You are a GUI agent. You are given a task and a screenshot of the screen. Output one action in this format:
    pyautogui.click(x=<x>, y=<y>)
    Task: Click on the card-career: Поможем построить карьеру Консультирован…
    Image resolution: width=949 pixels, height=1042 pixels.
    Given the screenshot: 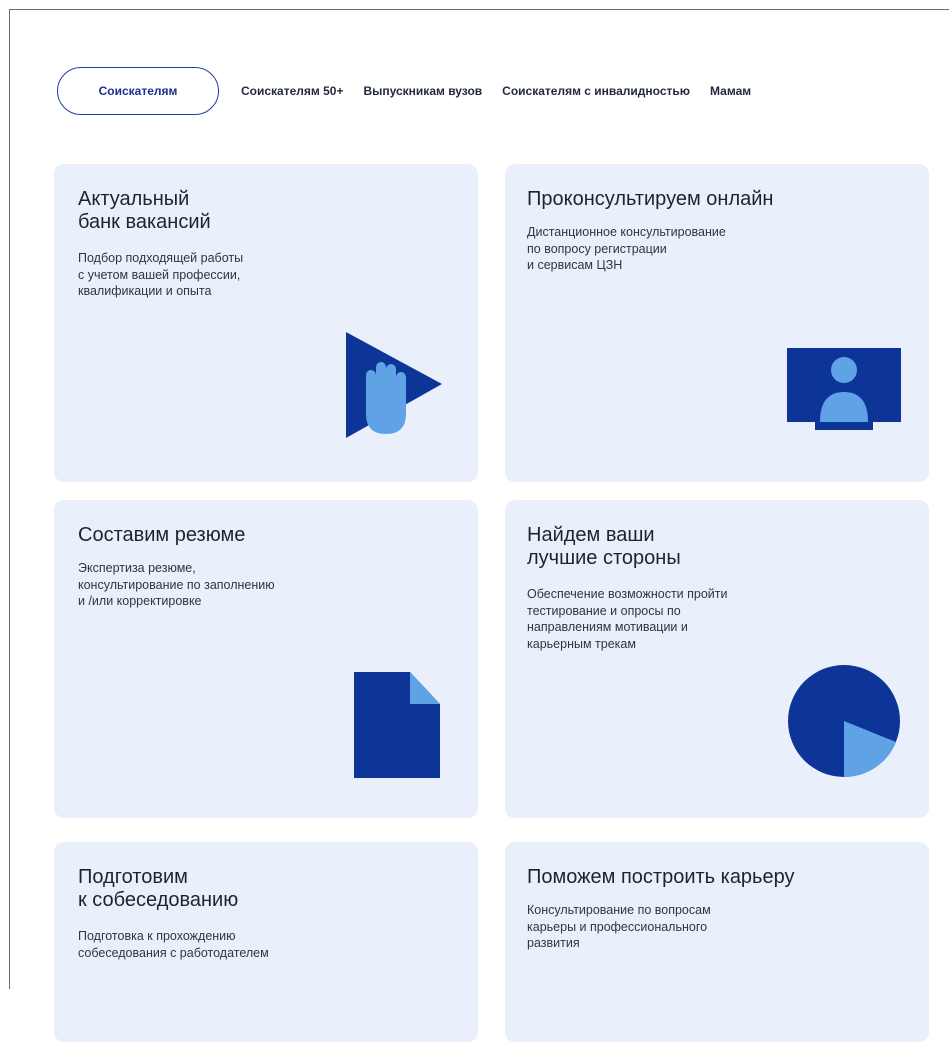 What is the action you would take?
    pyautogui.click(x=717, y=942)
    